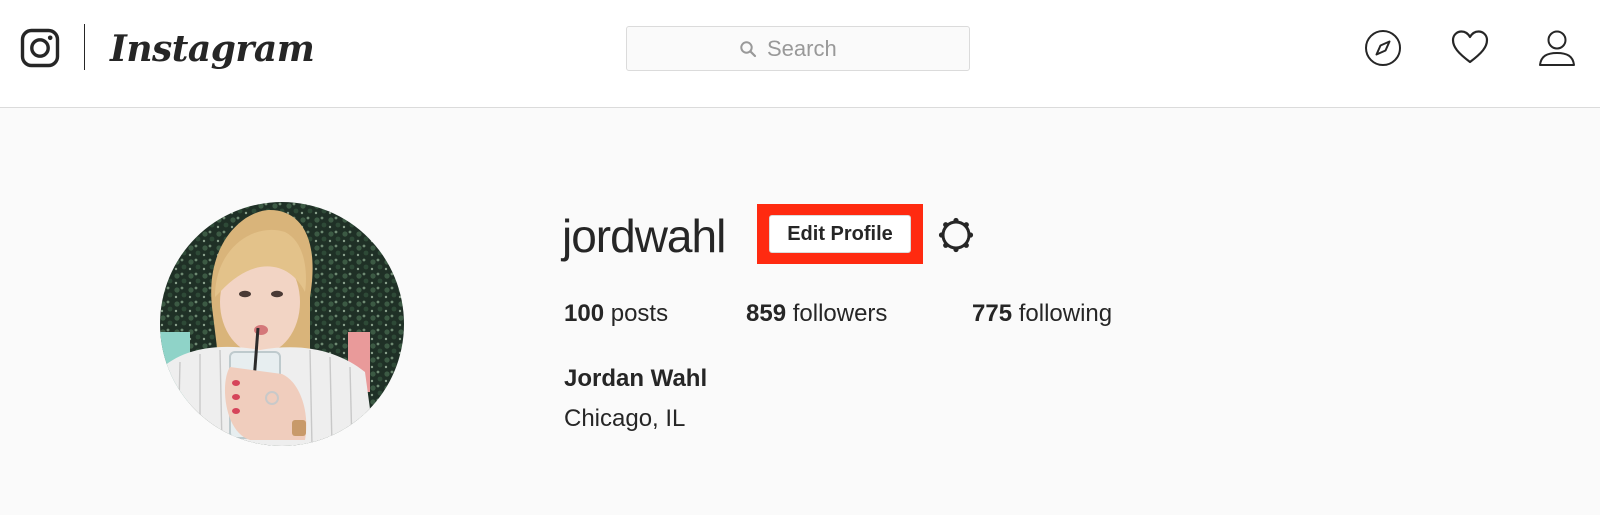  What do you see at coordinates (40, 48) in the screenshot?
I see `instagram-glyph-icon` at bounding box center [40, 48].